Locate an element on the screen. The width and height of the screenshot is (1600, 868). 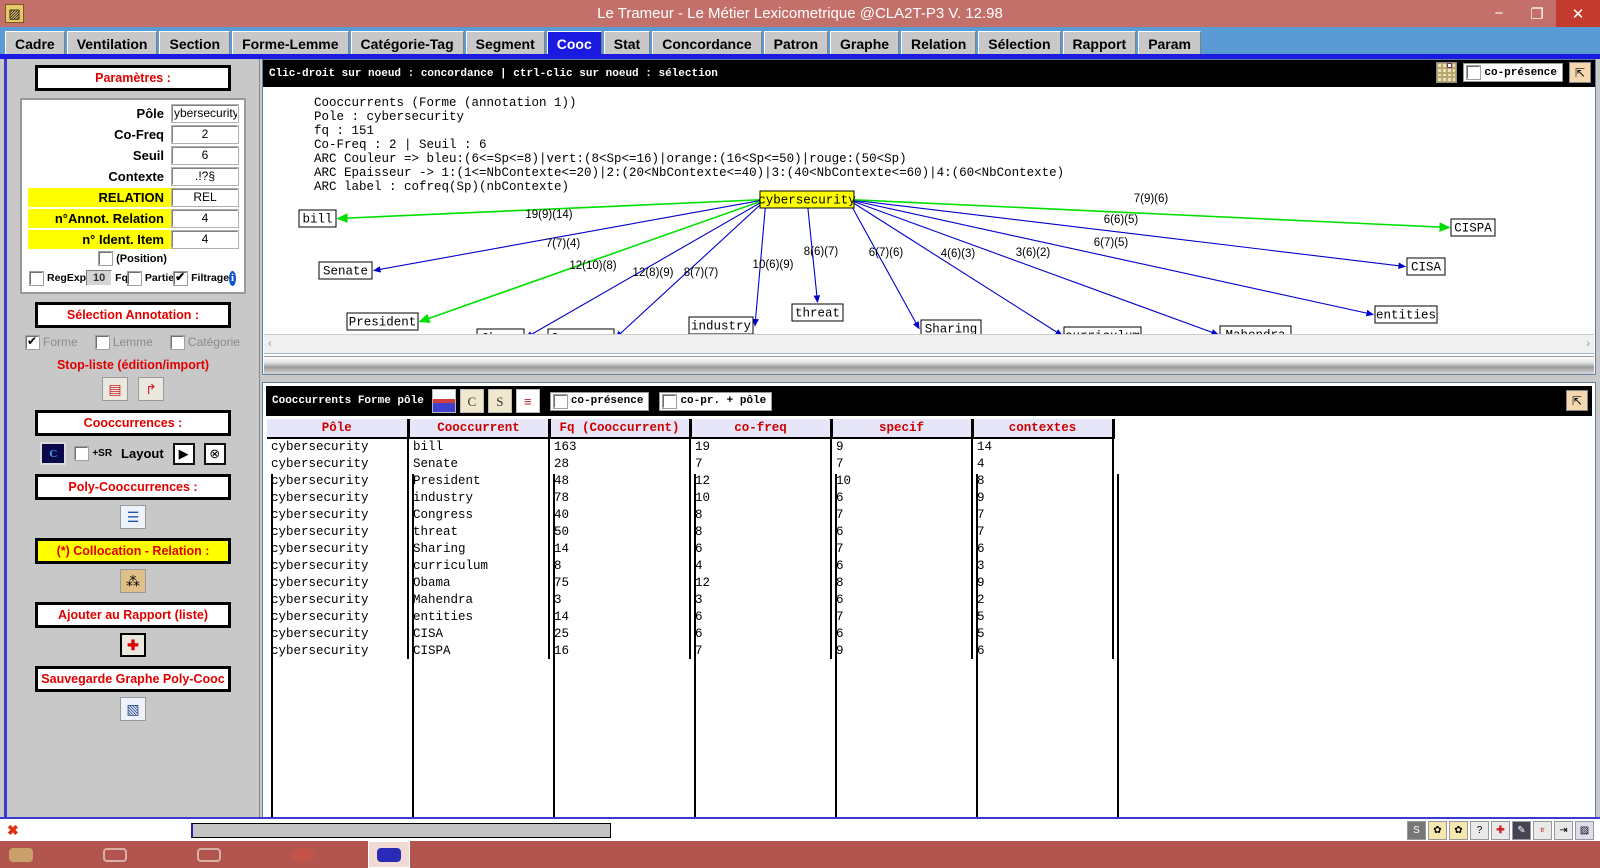
column-header-contextes: contextes is located at coordinates (1043, 429).